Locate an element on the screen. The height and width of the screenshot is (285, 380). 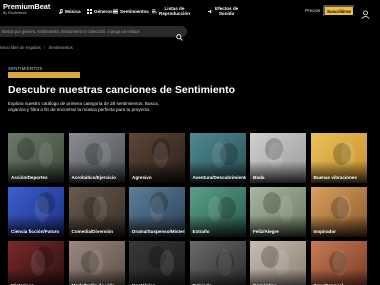
sentiment-icon is located at coordinates (115, 11).